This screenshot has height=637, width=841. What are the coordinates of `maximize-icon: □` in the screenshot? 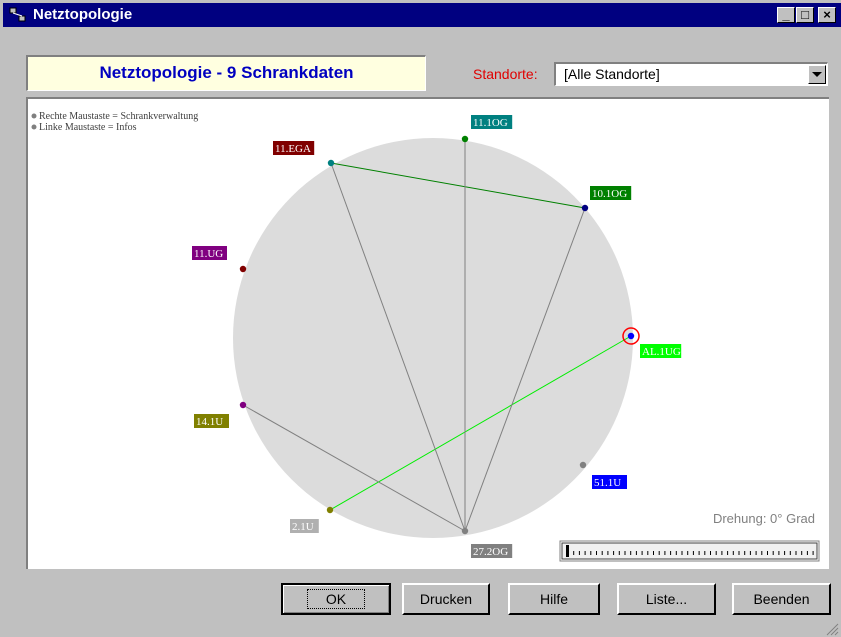 It's located at (805, 15).